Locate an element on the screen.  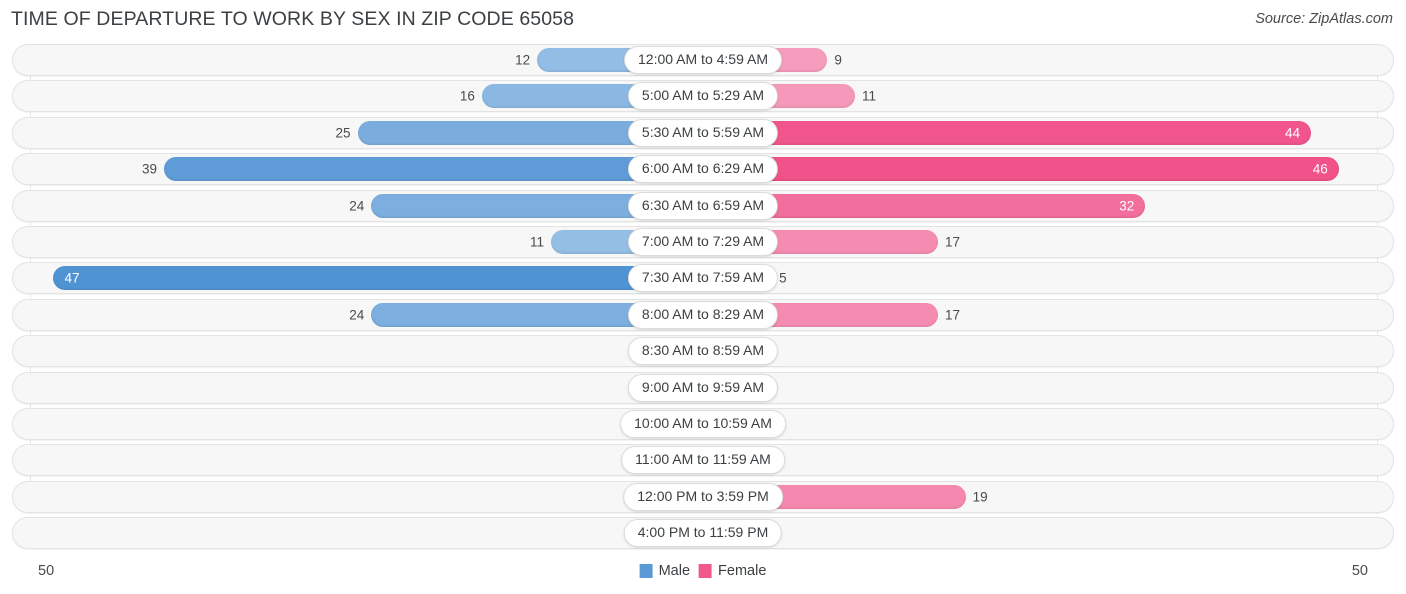
category-label: 12:00 PM to 3:59 PM is located at coordinates (703, 496).